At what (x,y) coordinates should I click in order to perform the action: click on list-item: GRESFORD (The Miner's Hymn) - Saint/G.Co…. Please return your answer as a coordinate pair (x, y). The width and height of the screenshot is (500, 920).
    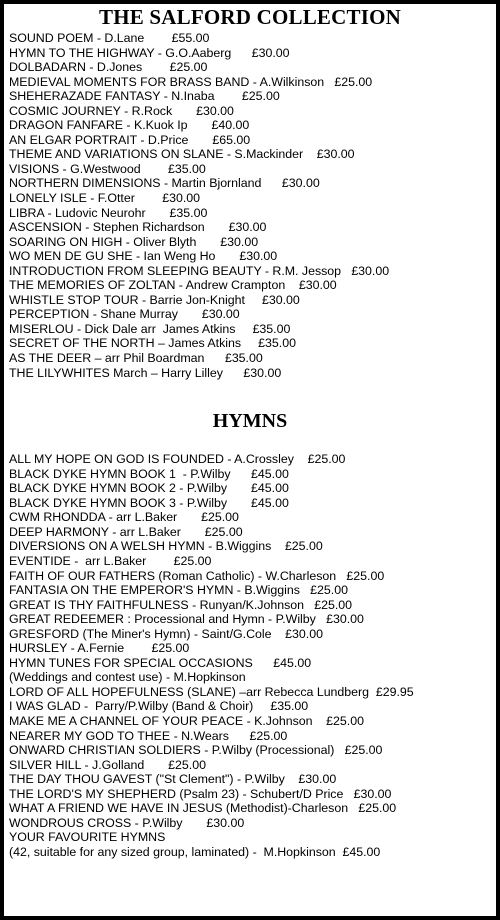
    Looking at the image, I should click on (166, 633).